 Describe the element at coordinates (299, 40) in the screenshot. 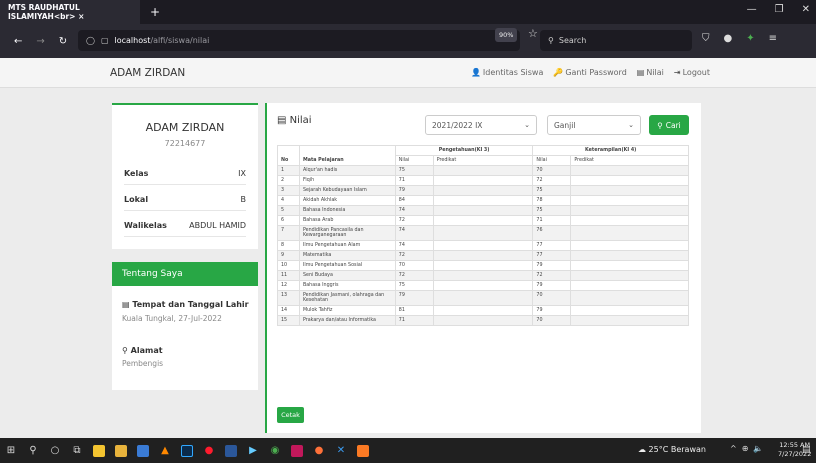

I see `url-bar: ◯ ▢ localhost/alfi/siswa/nilai` at that location.